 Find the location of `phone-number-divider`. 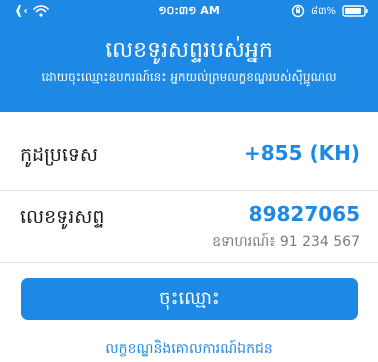

phone-number-divider is located at coordinates (189, 262).